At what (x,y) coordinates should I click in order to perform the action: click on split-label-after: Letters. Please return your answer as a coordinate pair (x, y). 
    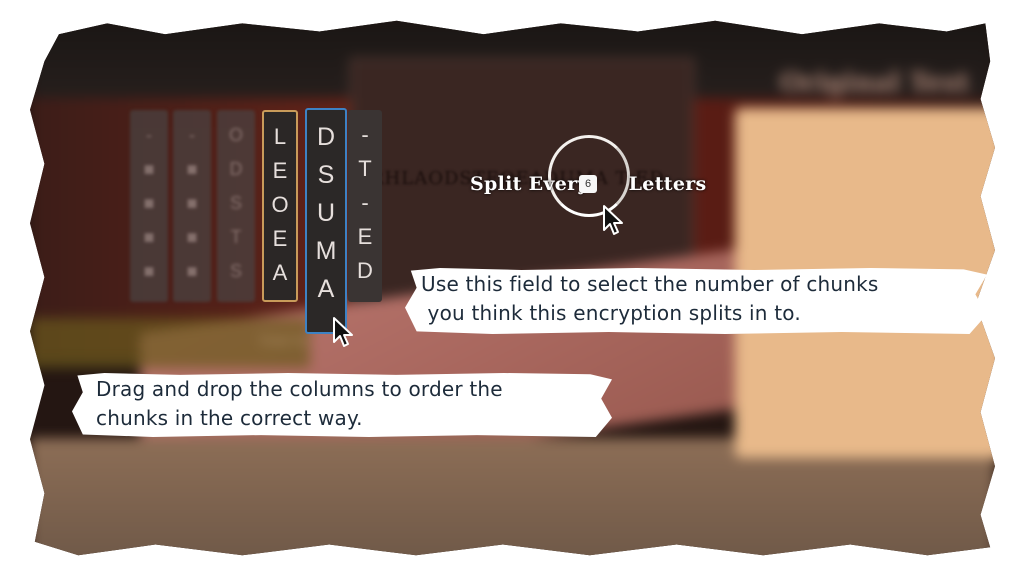
    Looking at the image, I should click on (667, 184).